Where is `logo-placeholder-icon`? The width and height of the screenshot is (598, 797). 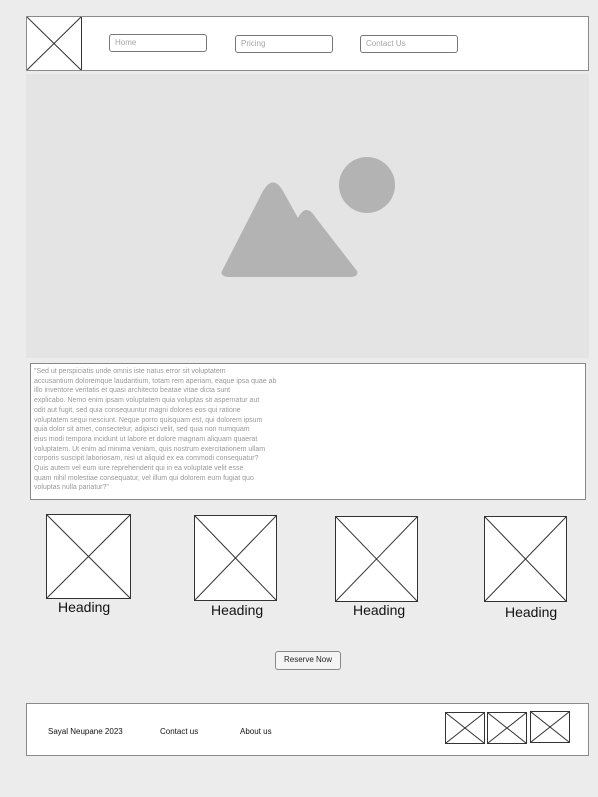
logo-placeholder-icon is located at coordinates (54, 43).